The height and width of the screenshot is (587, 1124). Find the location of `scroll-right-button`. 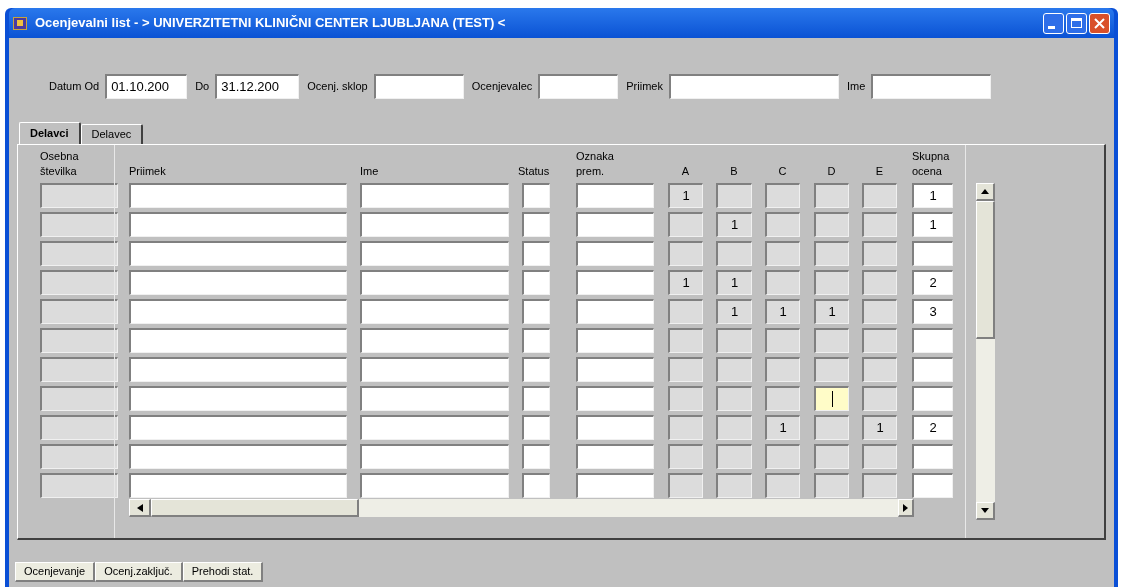

scroll-right-button is located at coordinates (906, 508).